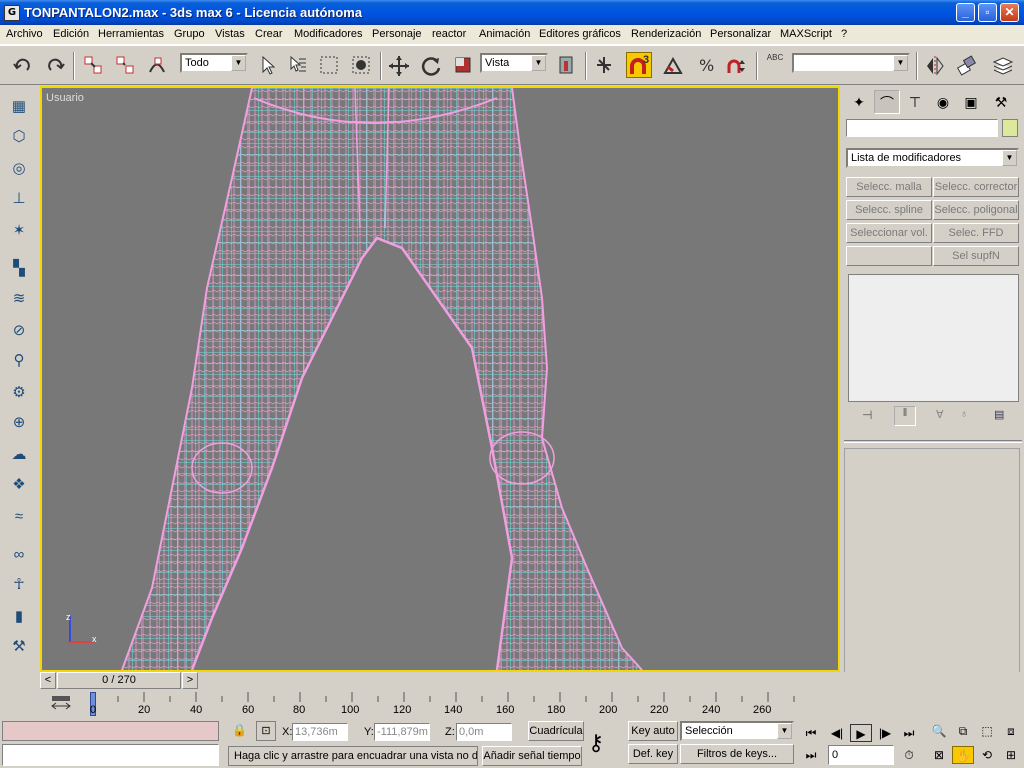 The height and width of the screenshot is (768, 1024). What do you see at coordinates (653, 754) in the screenshot?
I see `def-key-button: Def. key` at bounding box center [653, 754].